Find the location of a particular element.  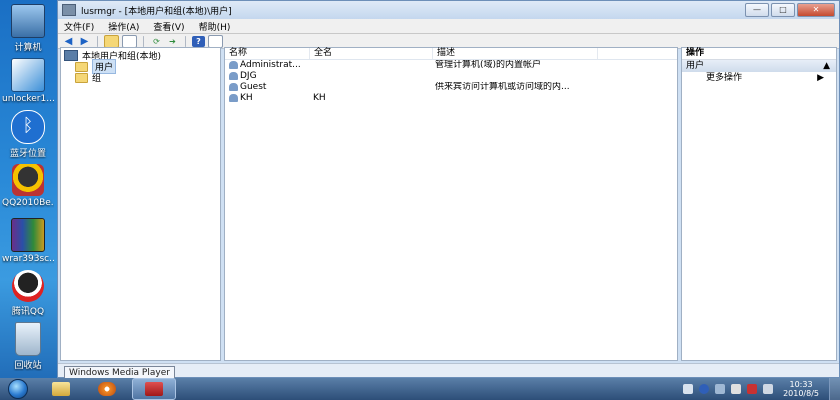

list-item: DJG is located at coordinates (451, 76).